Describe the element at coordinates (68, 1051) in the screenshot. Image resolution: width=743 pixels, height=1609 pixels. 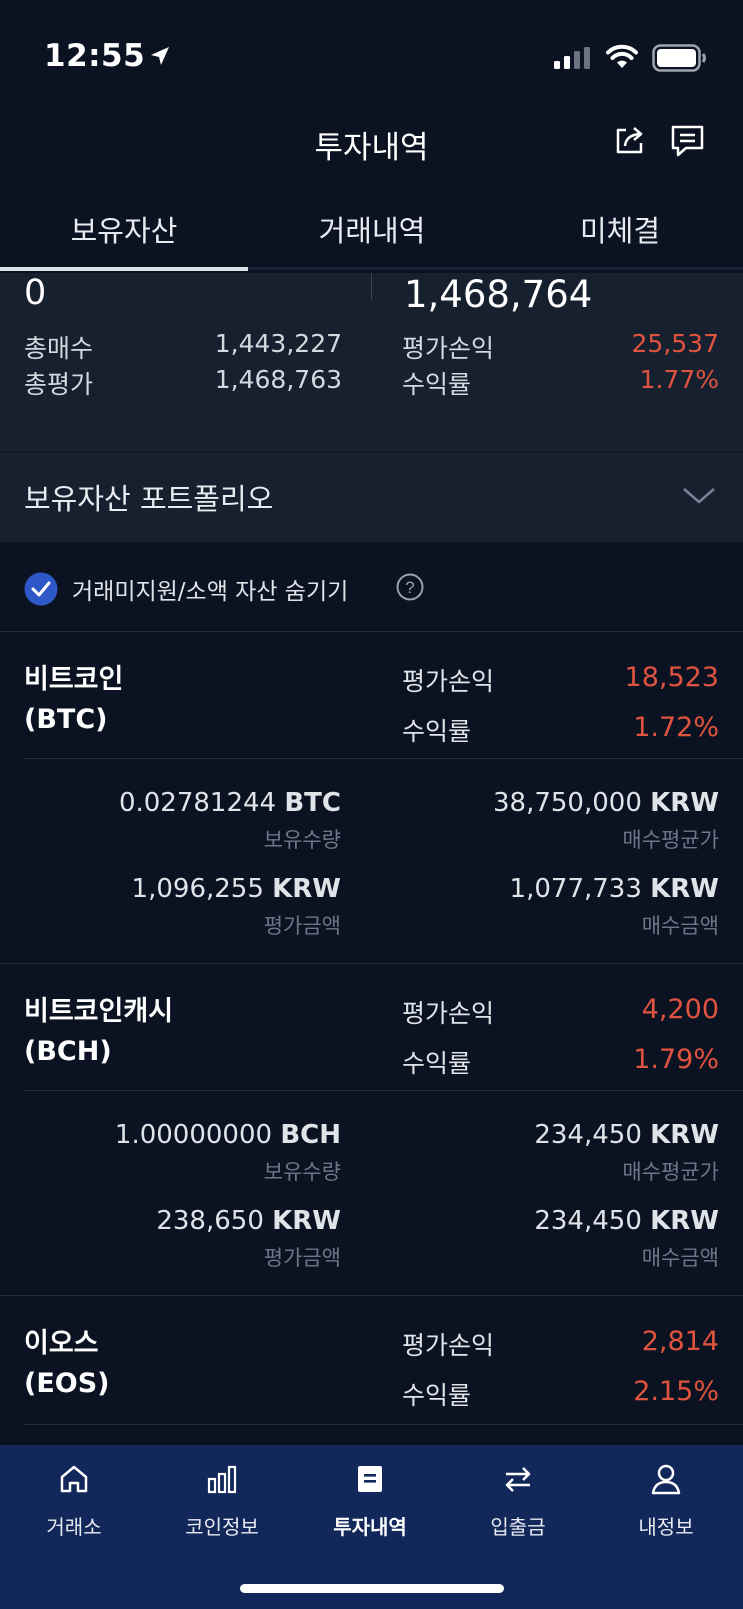
I see `coin-ticker: (BCH)` at that location.